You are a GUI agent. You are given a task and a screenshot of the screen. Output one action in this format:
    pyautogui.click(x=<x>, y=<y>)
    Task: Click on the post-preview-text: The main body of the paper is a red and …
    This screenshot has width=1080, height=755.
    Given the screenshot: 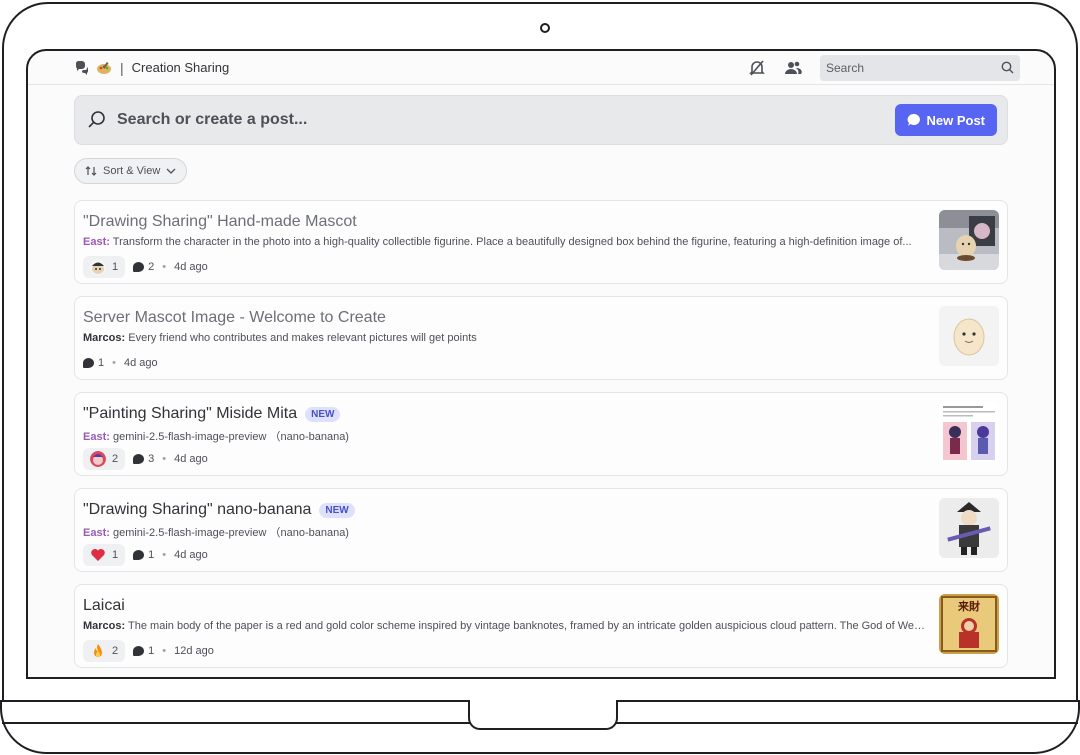 What is the action you would take?
    pyautogui.click(x=527, y=626)
    